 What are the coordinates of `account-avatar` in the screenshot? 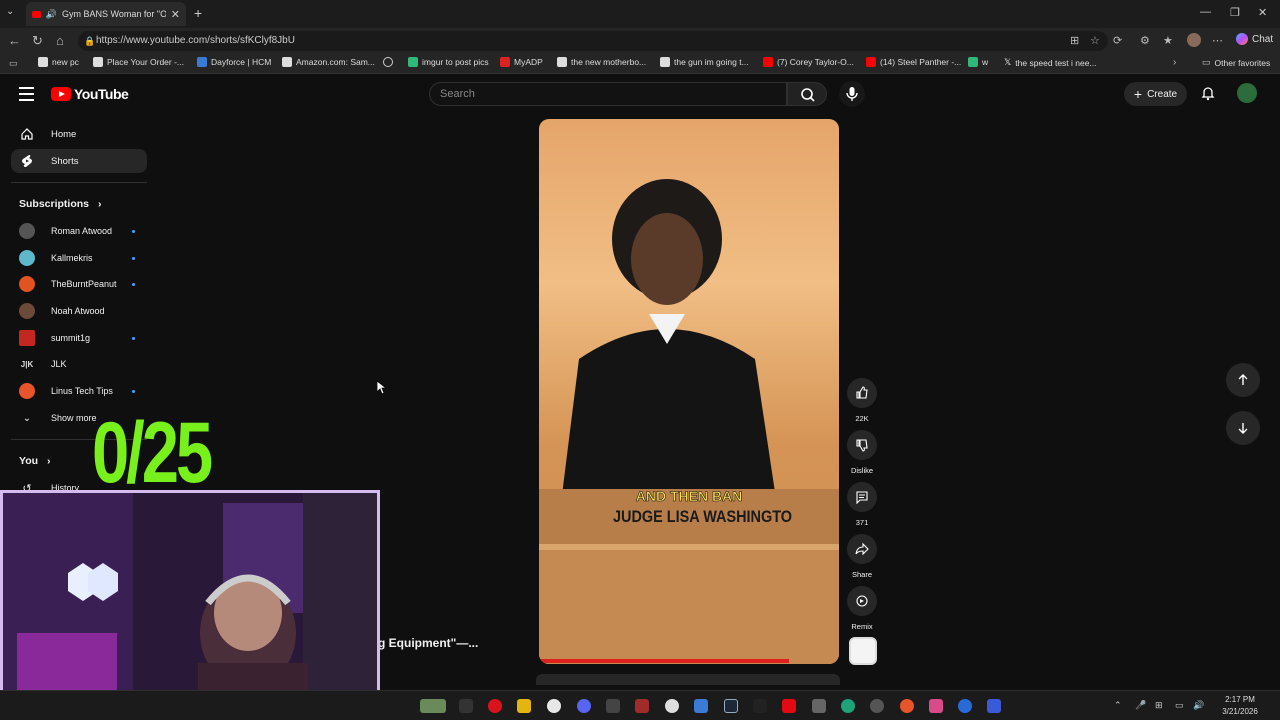 It's located at (1247, 93).